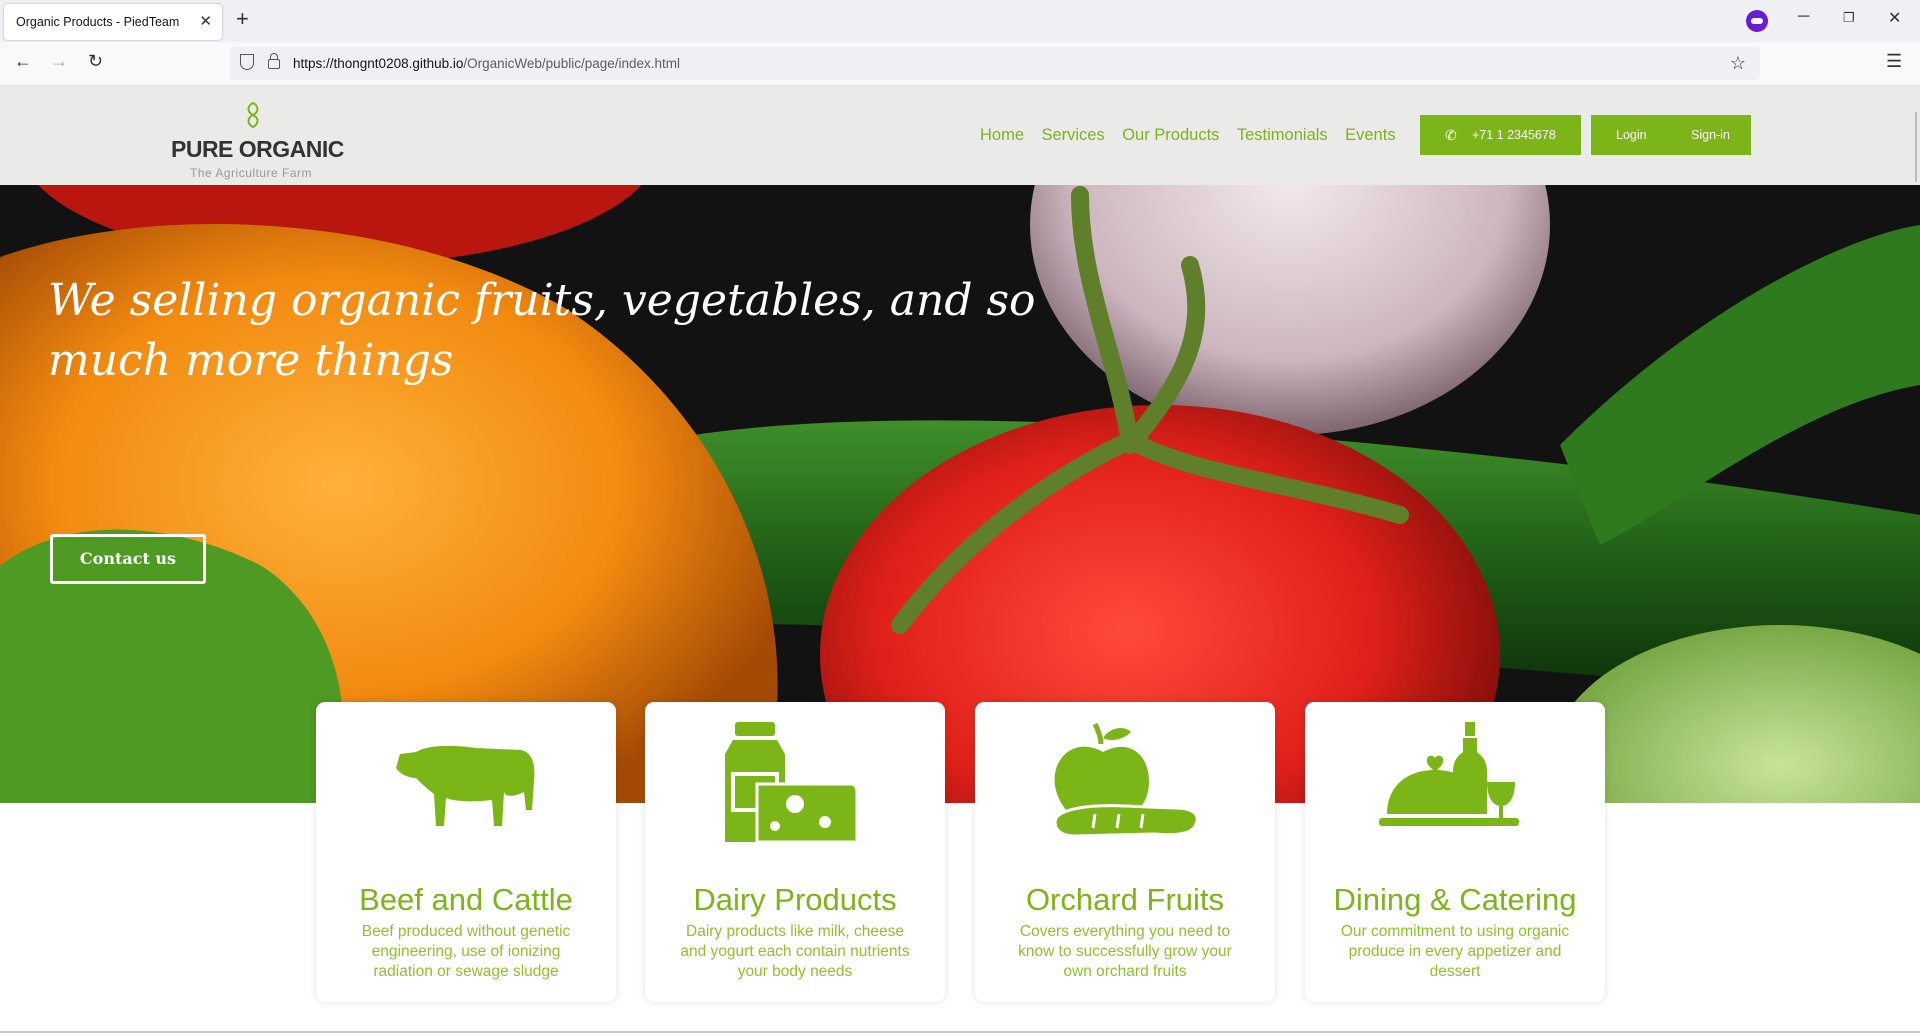 This screenshot has width=1920, height=1035. Describe the element at coordinates (1449, 774) in the screenshot. I see `catering-icon` at that location.